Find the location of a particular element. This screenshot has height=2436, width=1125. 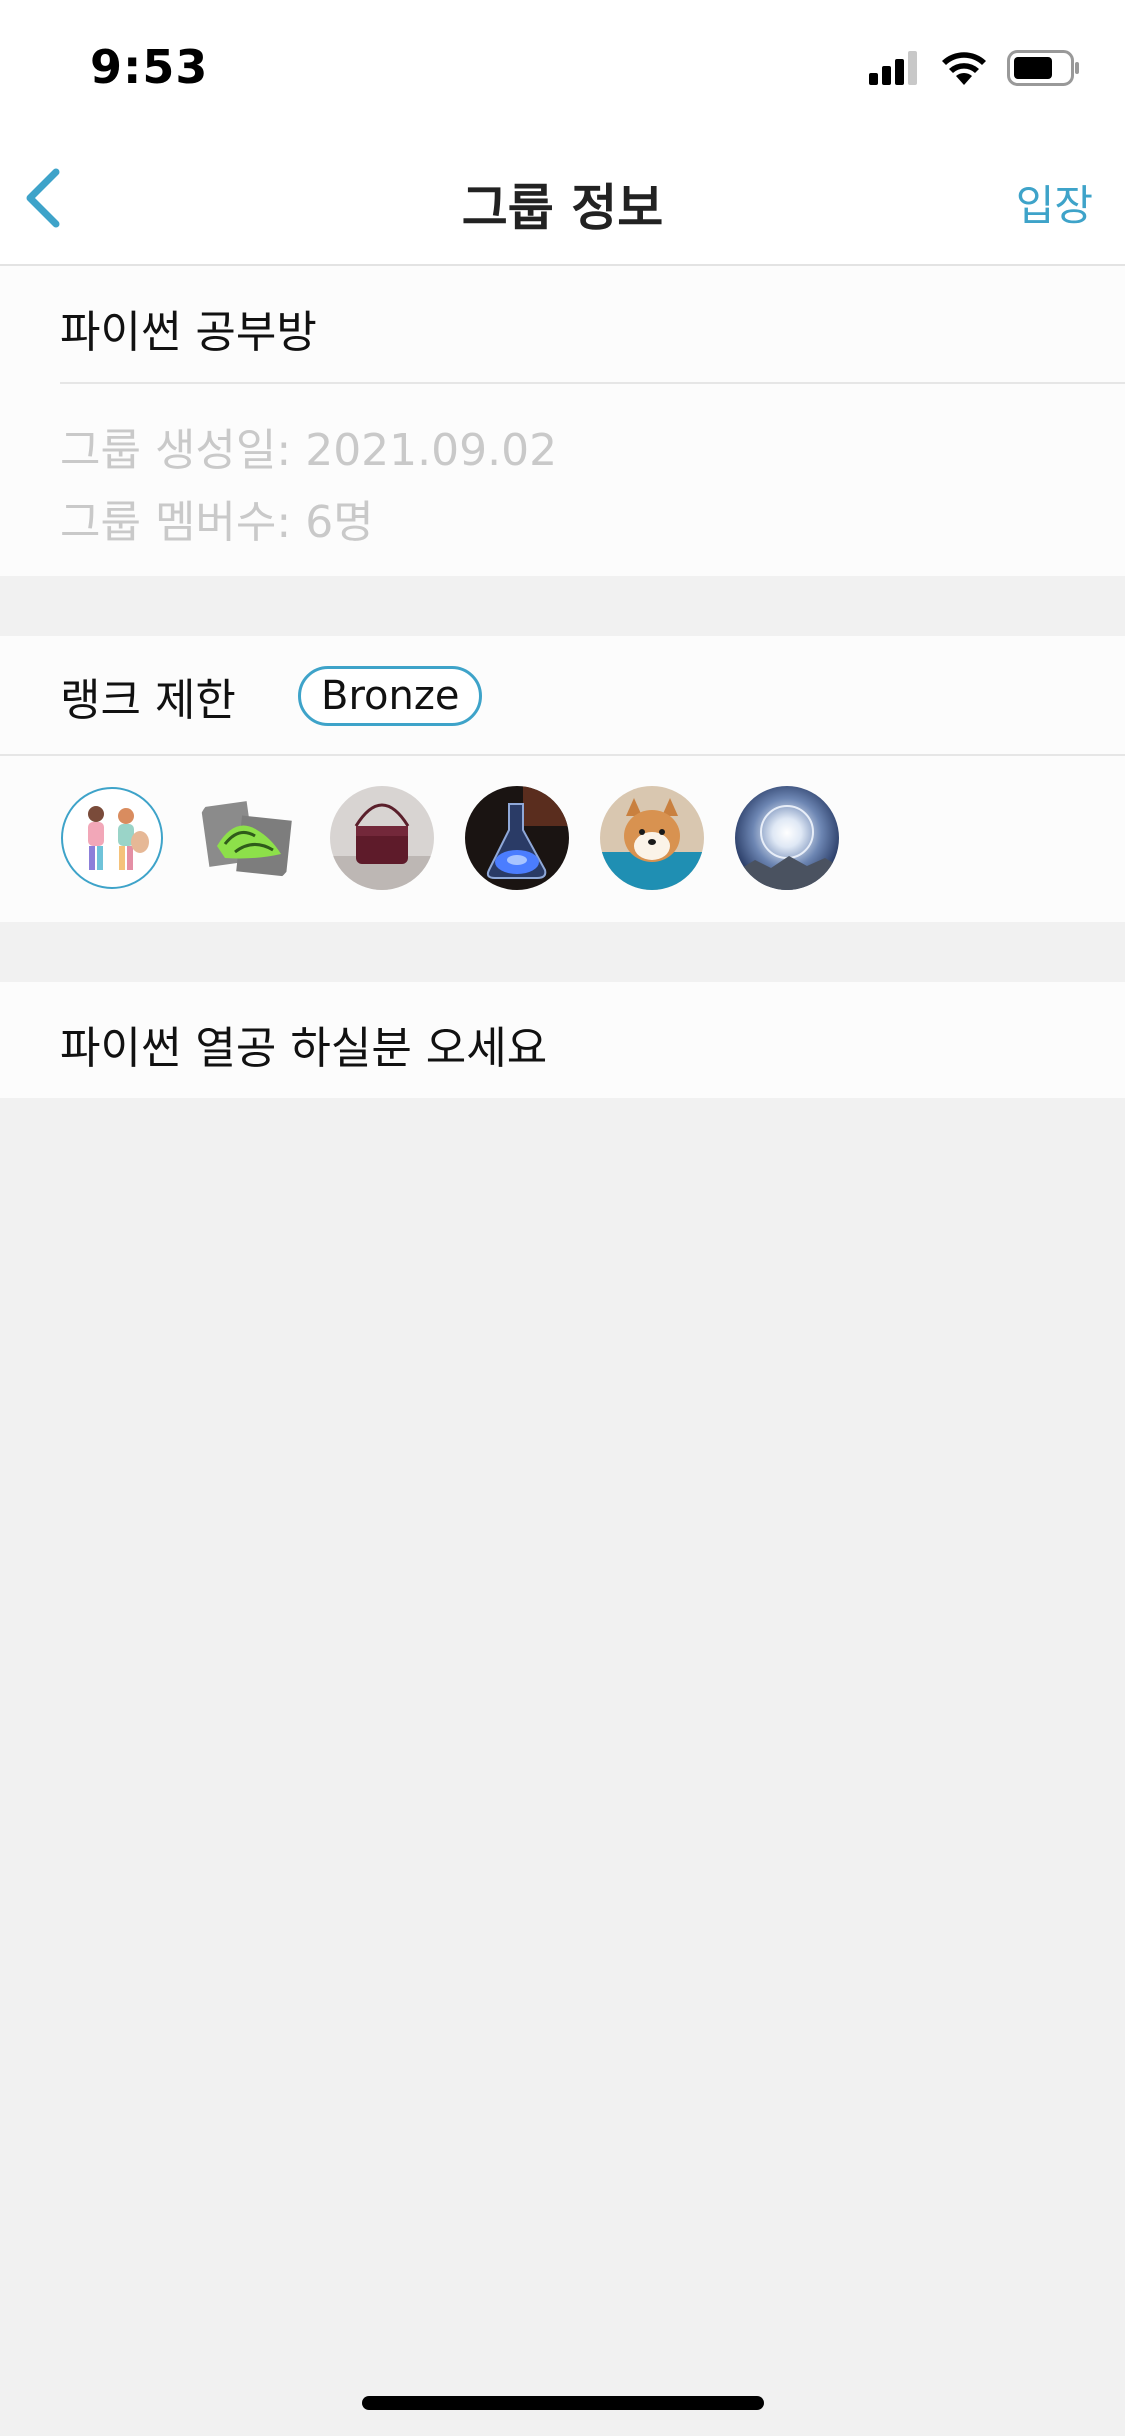

member-avatar-sun-halo is located at coordinates (787, 838).